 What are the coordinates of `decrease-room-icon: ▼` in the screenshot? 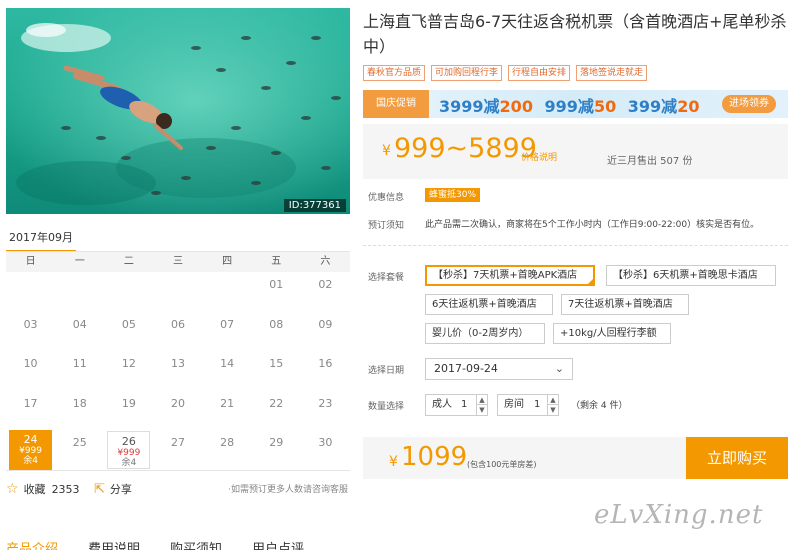 It's located at (552, 410).